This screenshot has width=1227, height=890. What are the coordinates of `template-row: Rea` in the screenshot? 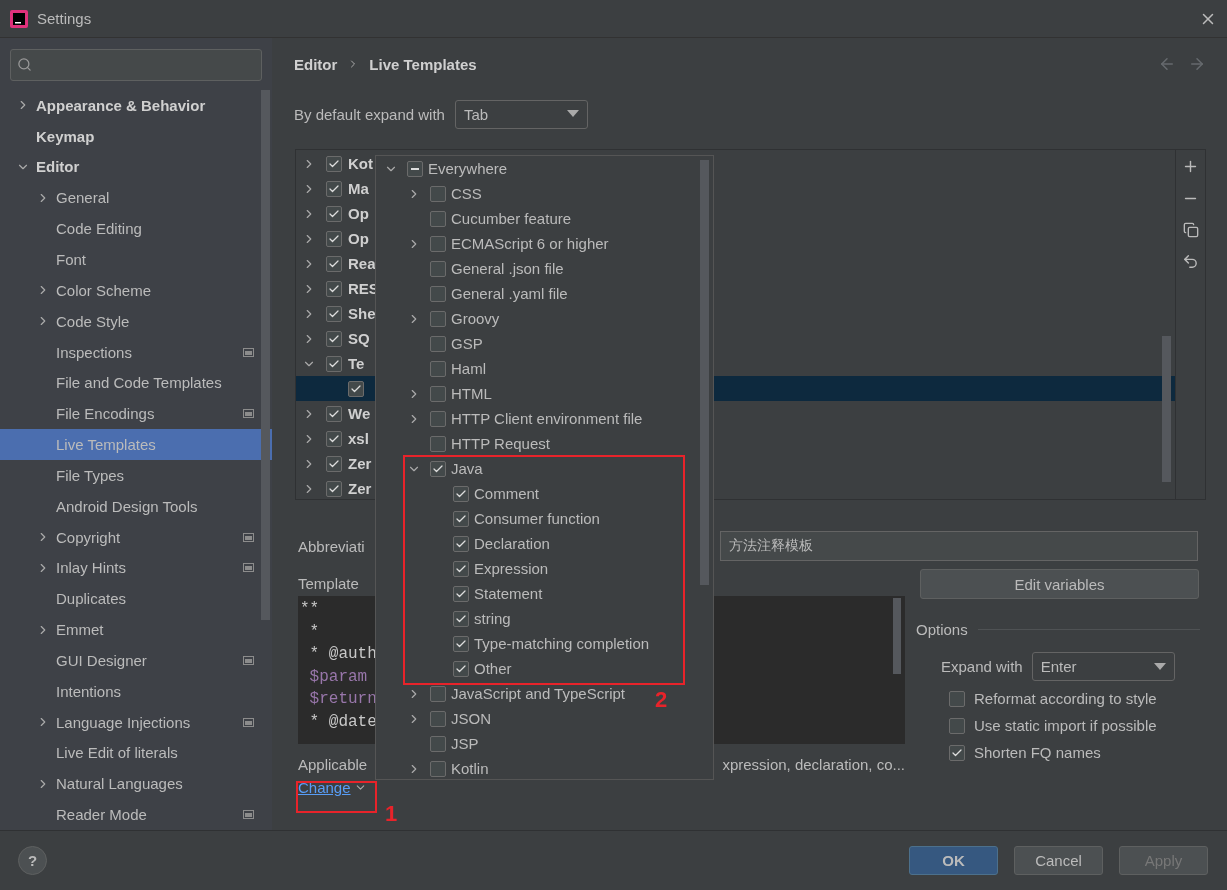 It's located at (336, 263).